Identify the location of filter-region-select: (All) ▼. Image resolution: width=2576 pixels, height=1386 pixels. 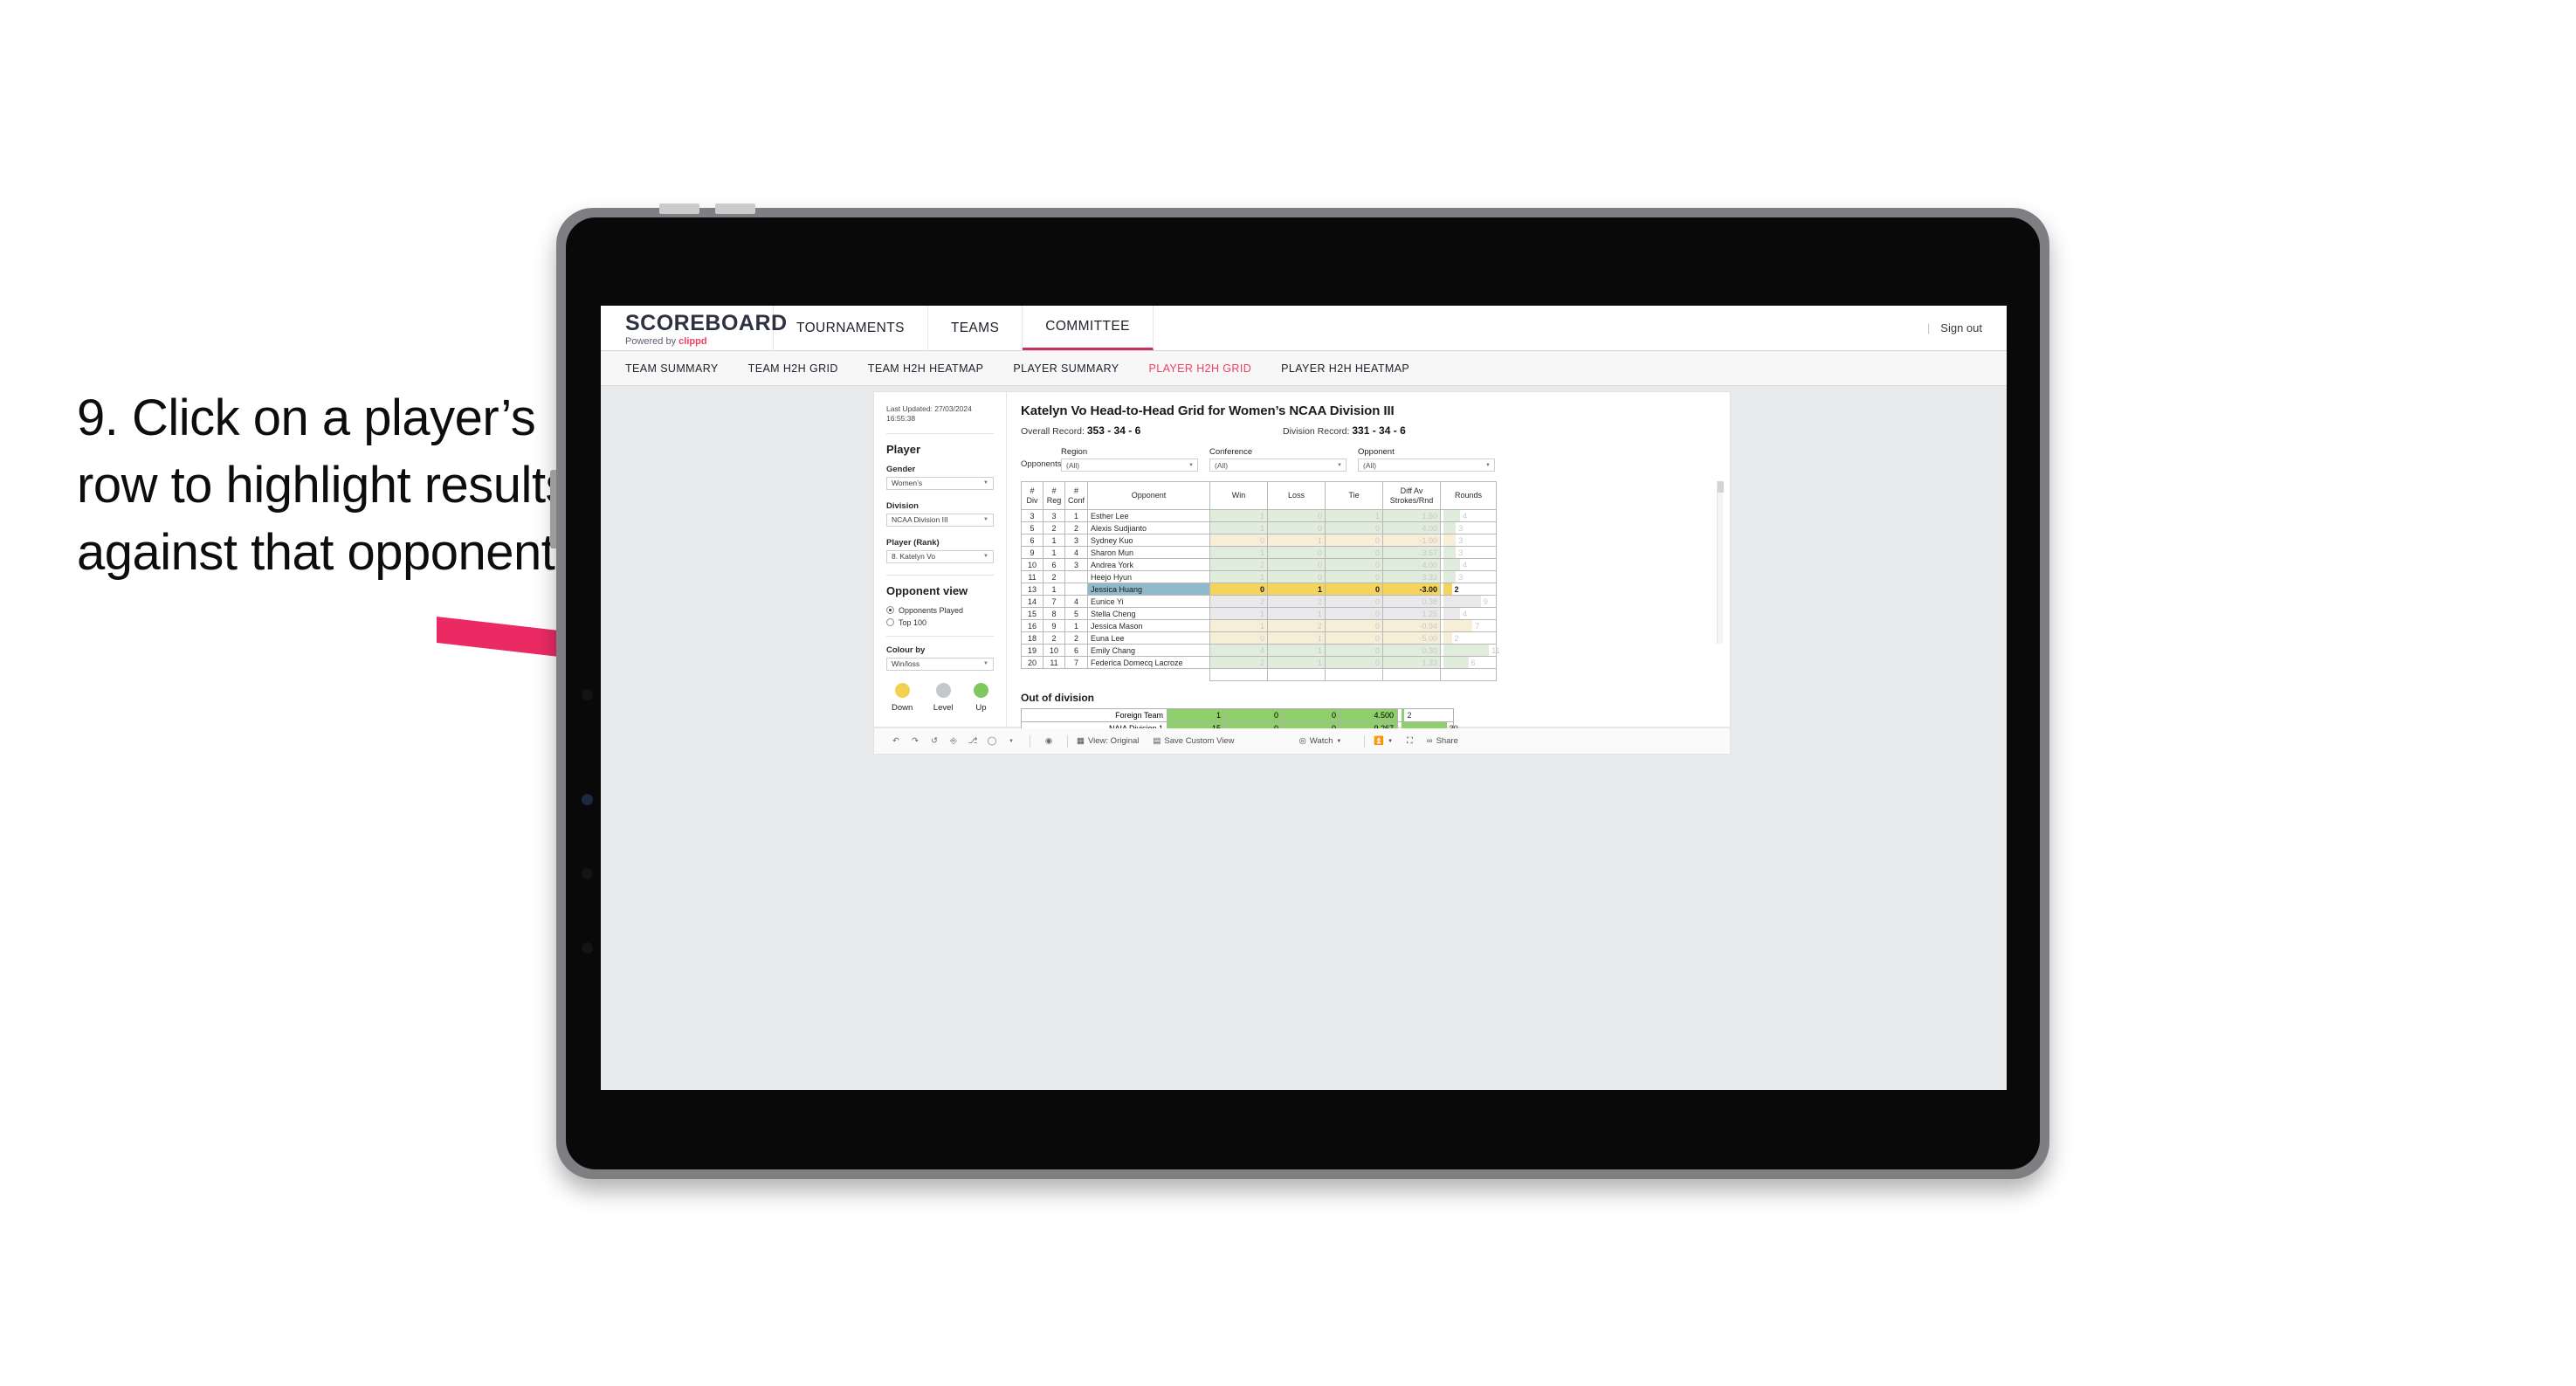
(1129, 465).